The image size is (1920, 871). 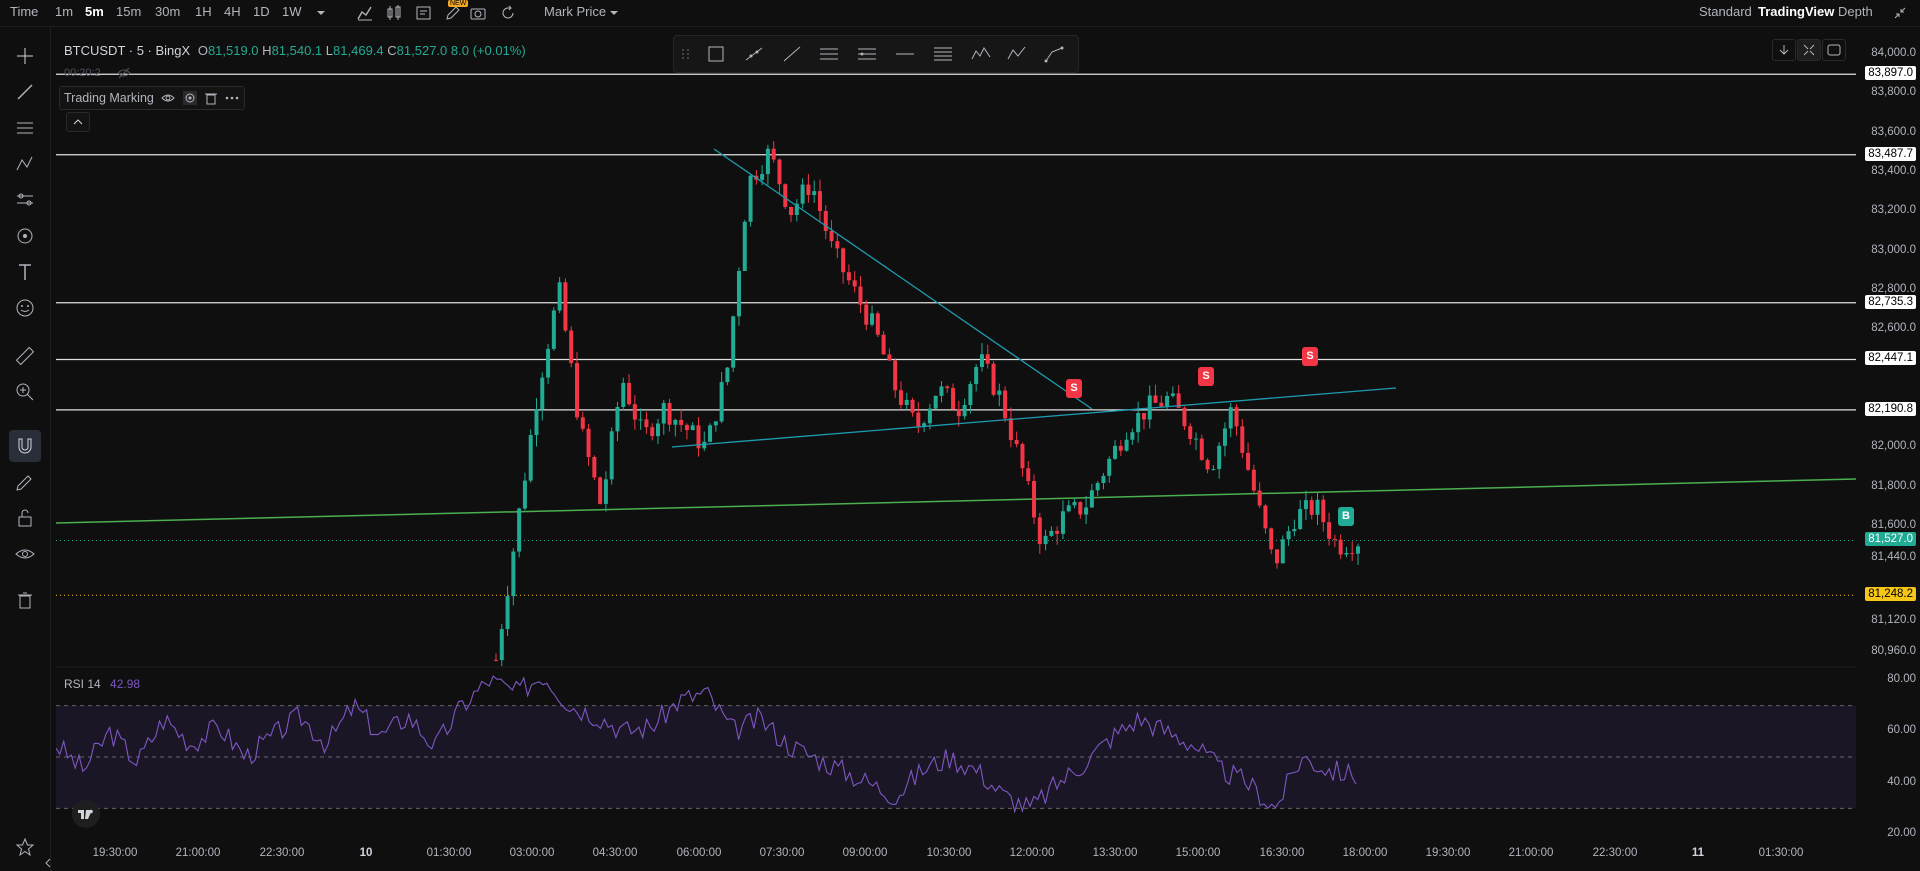 What do you see at coordinates (1855, 11) in the screenshot?
I see `view-depth: Depth` at bounding box center [1855, 11].